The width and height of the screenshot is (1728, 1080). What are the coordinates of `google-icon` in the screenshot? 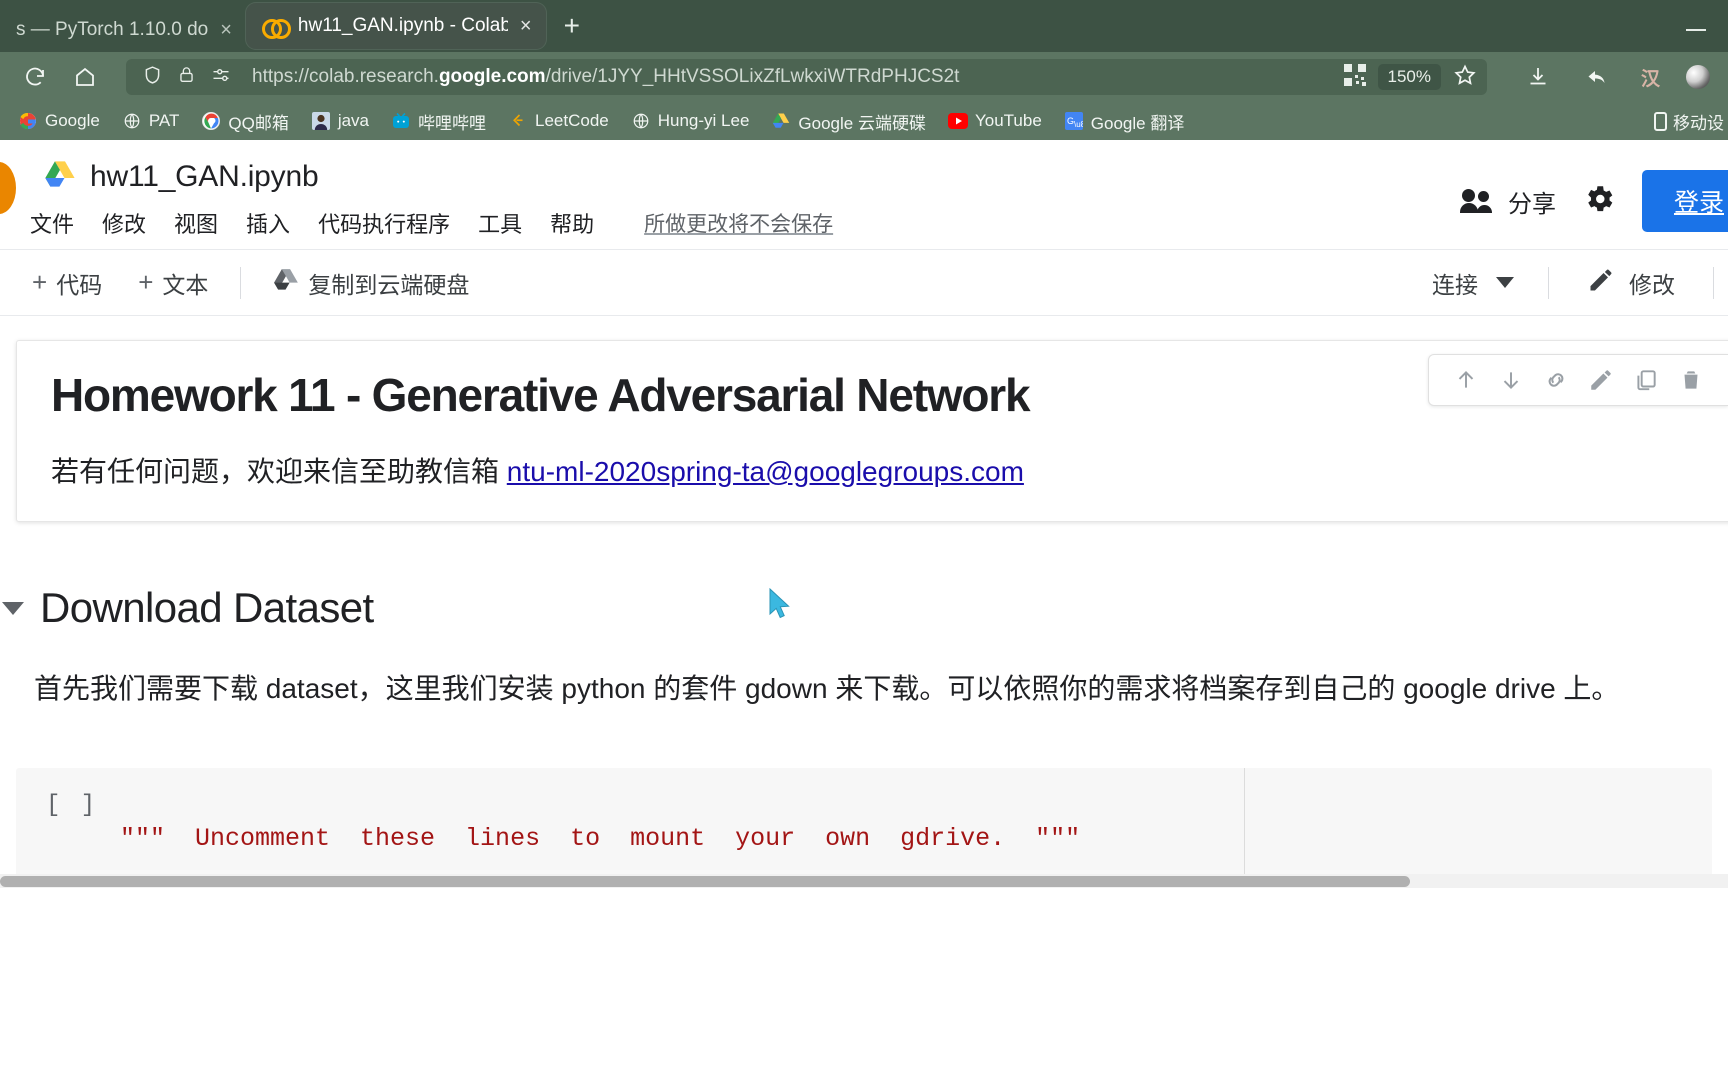 It's located at (28, 121).